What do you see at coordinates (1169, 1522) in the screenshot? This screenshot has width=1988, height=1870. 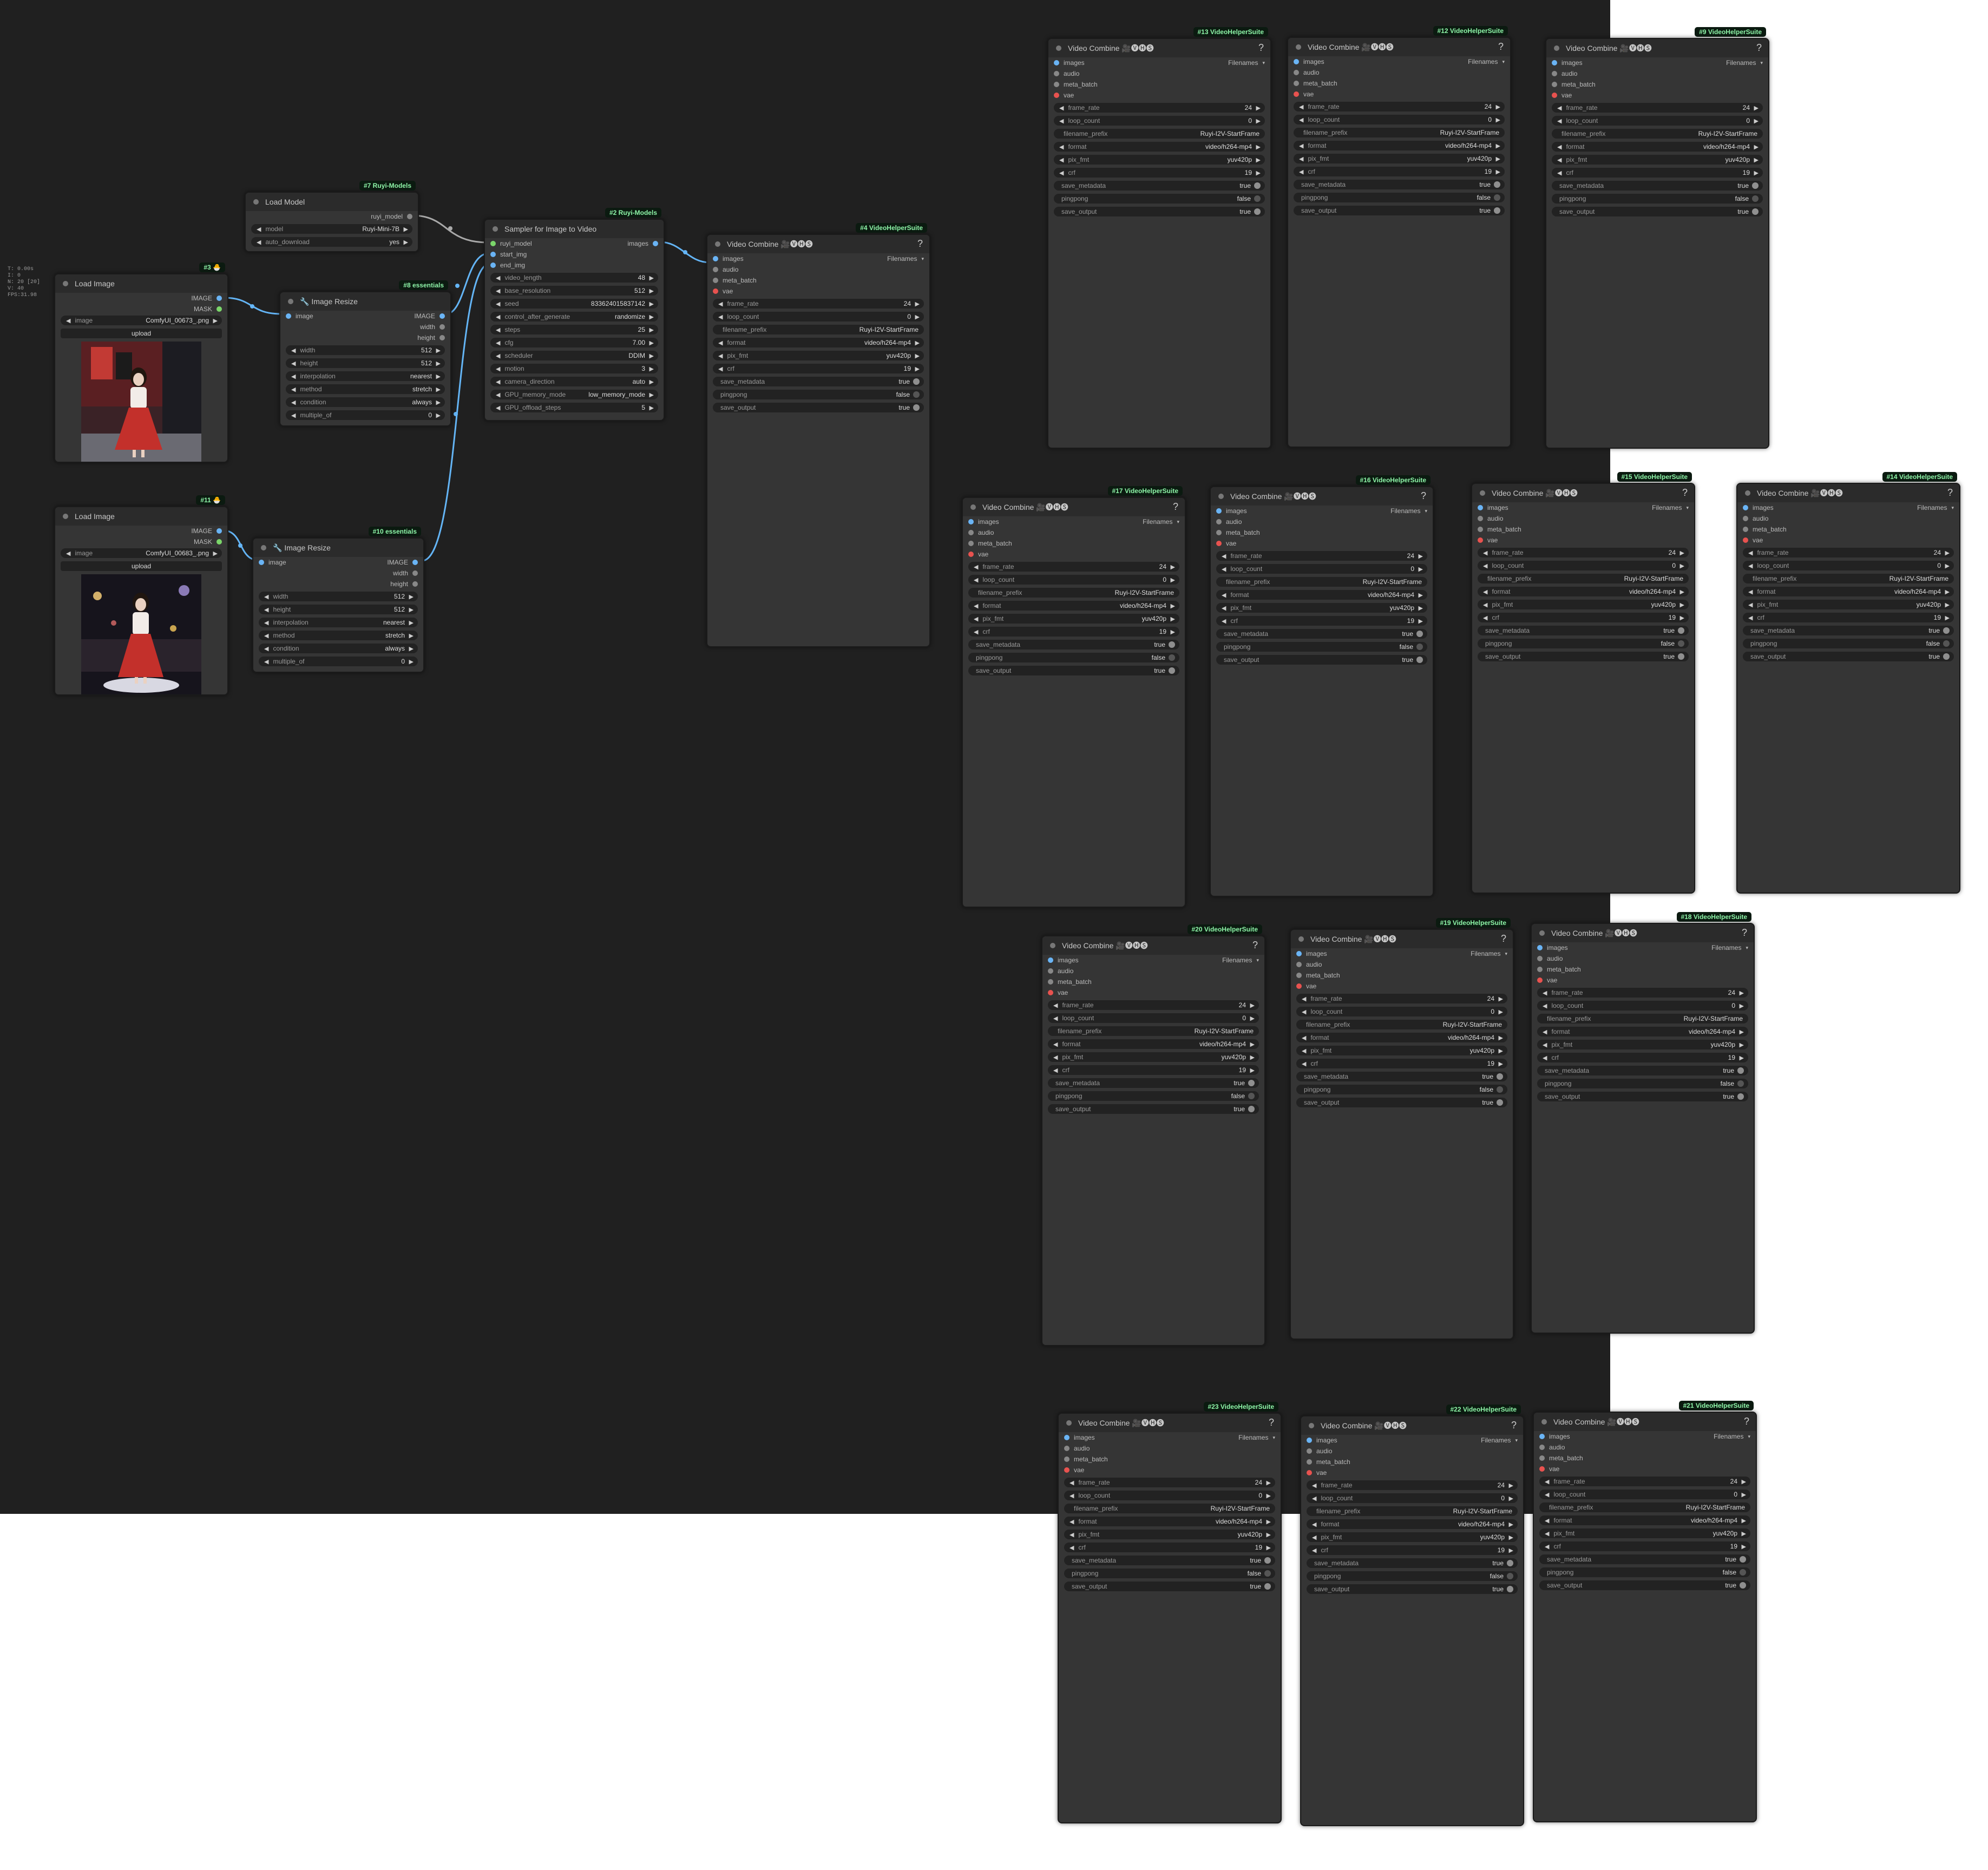 I see `widget-format: ◀ format video/h264-mp4 ▶` at bounding box center [1169, 1522].